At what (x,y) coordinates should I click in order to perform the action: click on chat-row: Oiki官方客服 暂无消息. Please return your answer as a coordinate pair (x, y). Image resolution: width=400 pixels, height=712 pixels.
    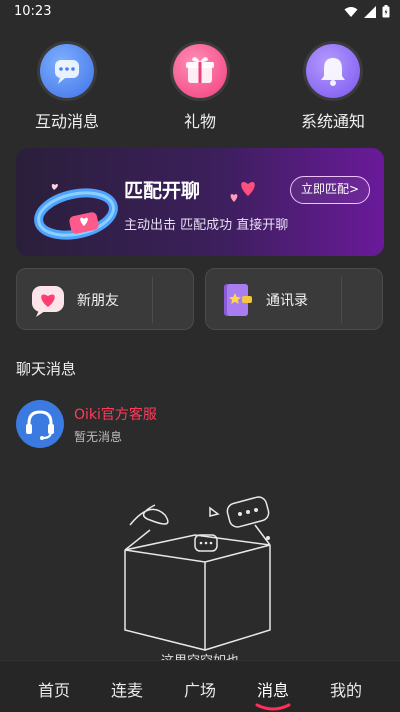
    Looking at the image, I should click on (200, 426).